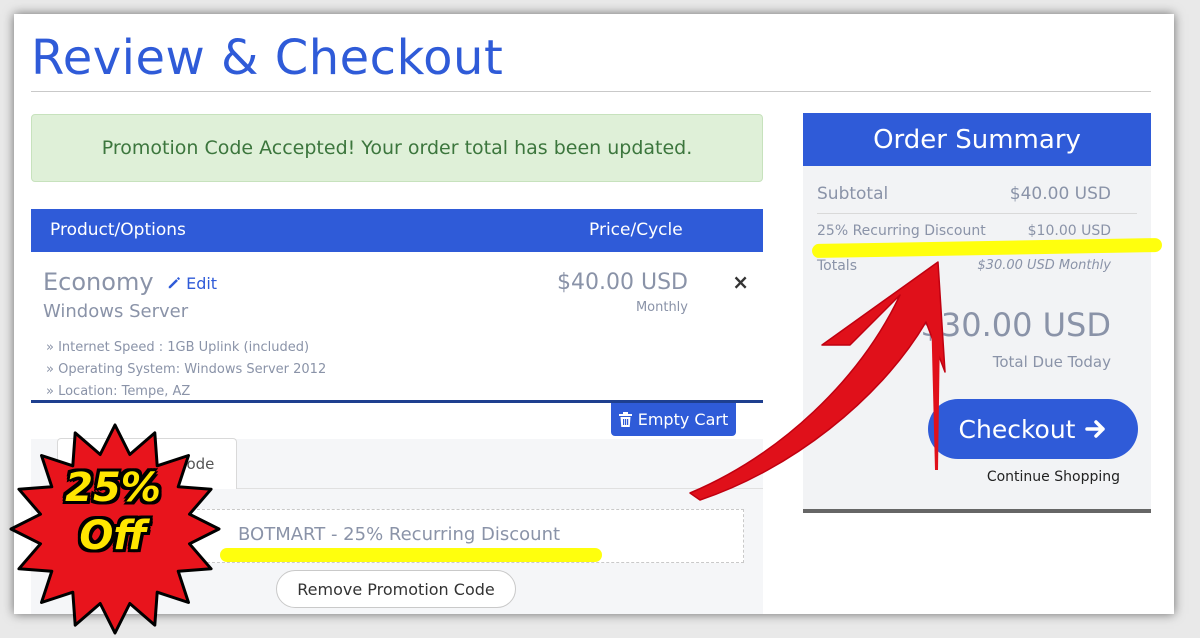  What do you see at coordinates (837, 266) in the screenshot?
I see `totals-label: Totals` at bounding box center [837, 266].